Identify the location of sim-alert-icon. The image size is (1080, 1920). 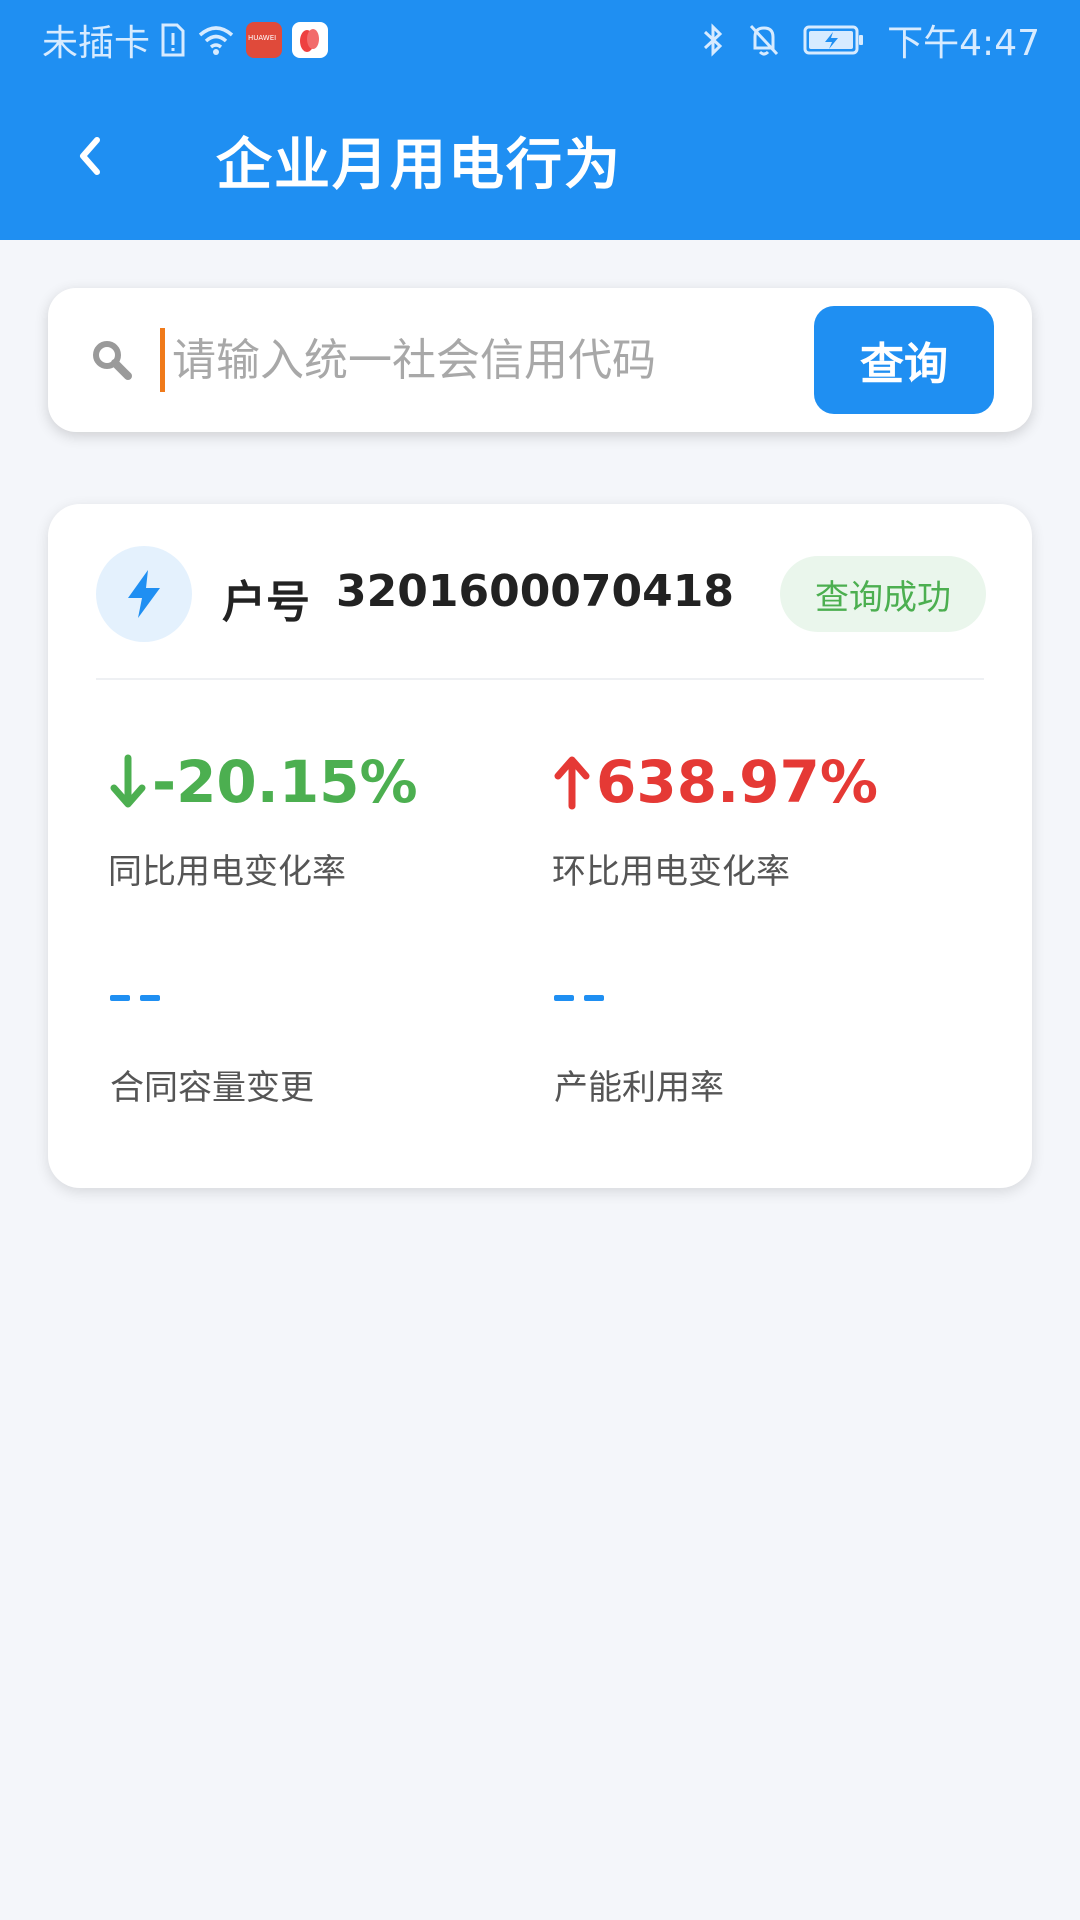
(173, 40).